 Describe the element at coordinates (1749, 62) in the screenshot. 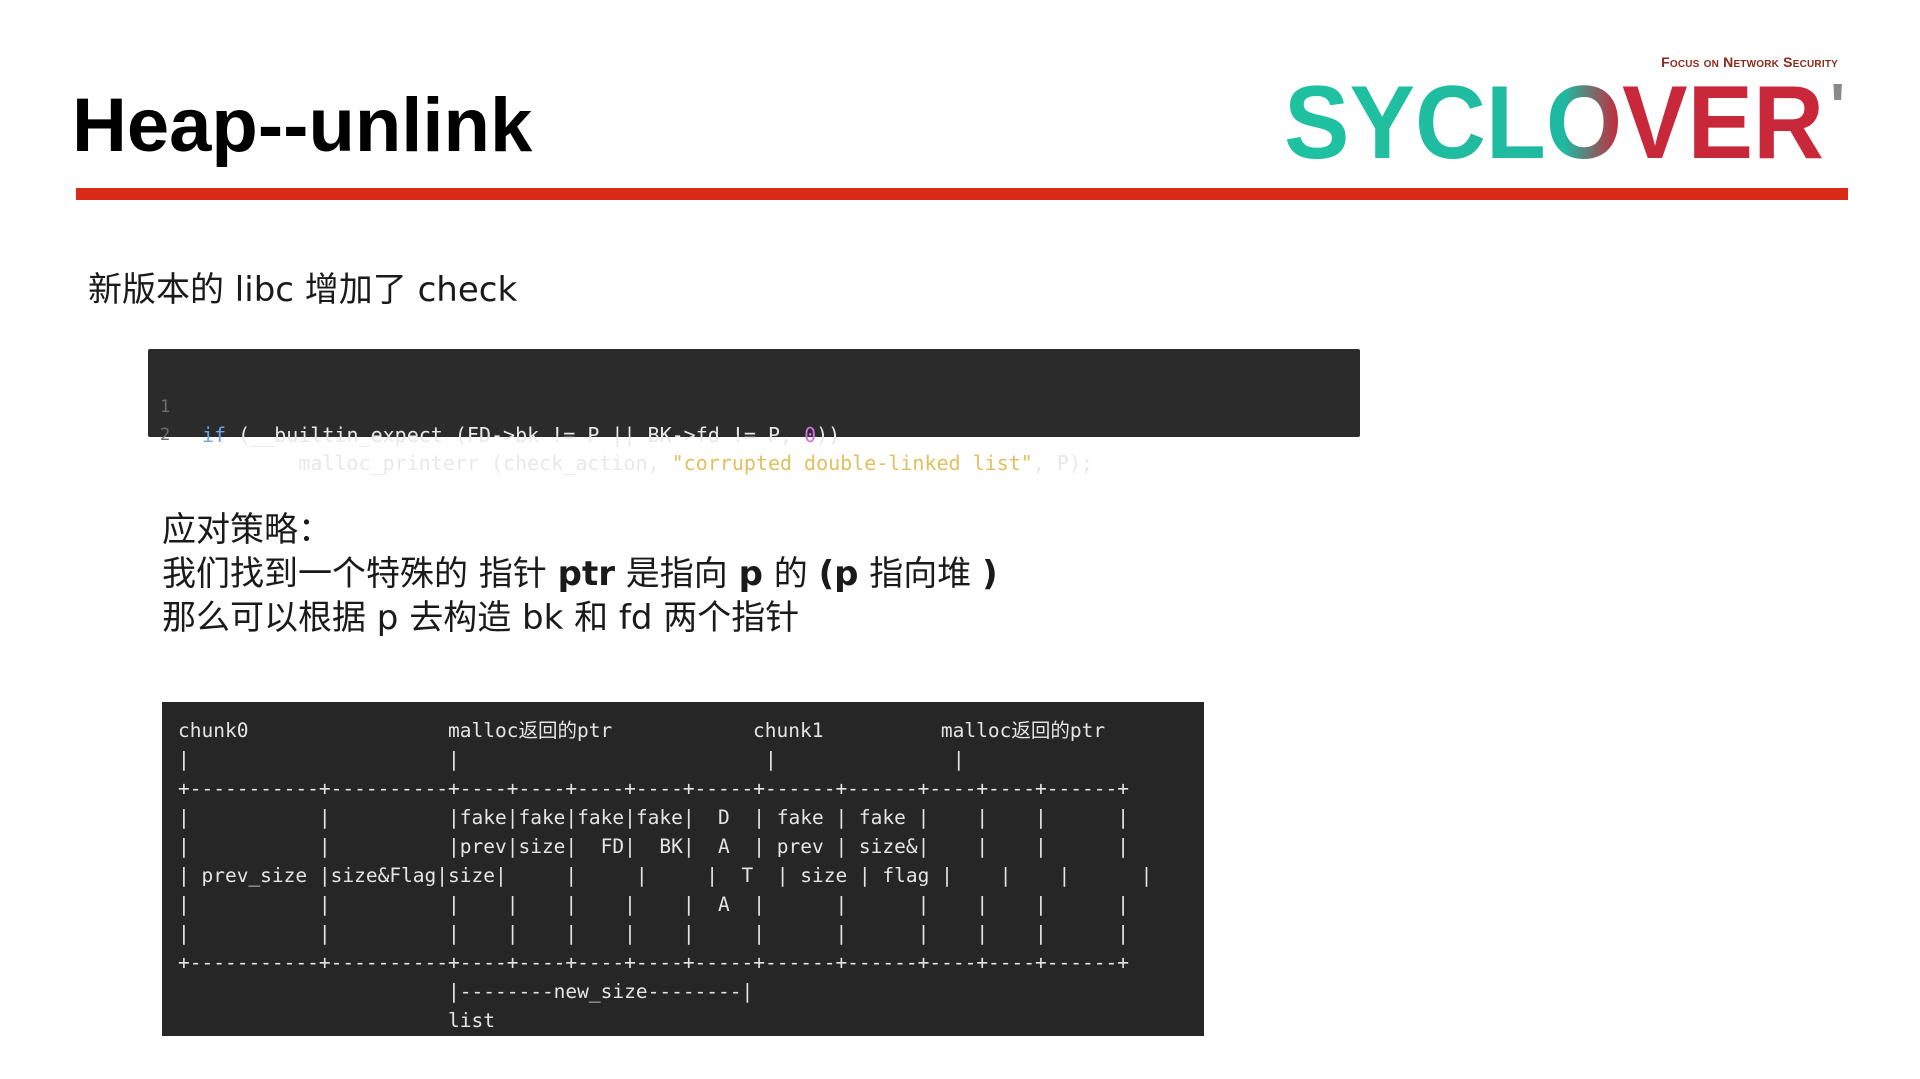

I see `brand-tagline: Focus on Network Security` at that location.